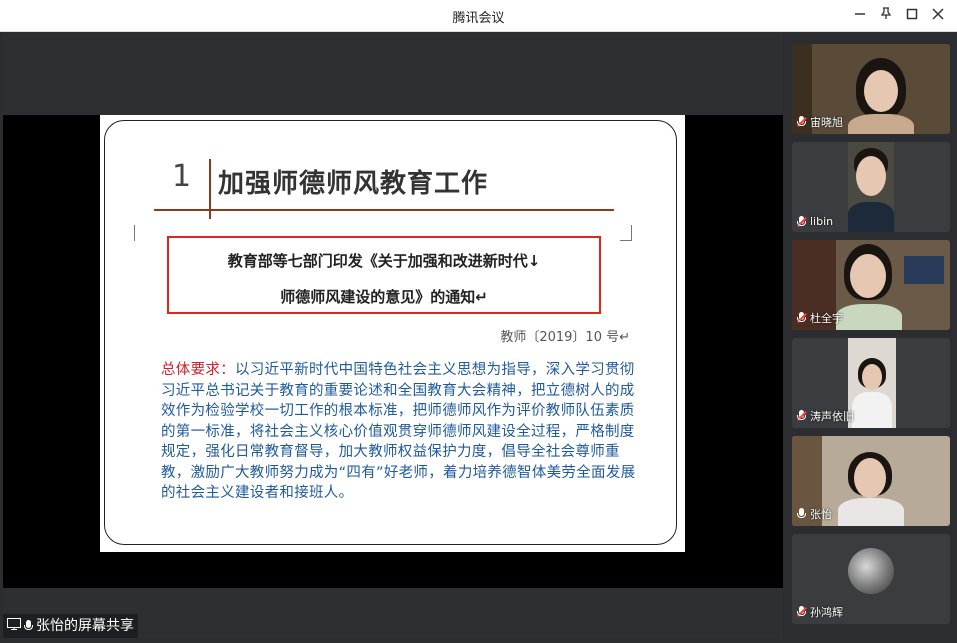  I want to click on participant-tile: 宙晓旭, so click(871, 89).